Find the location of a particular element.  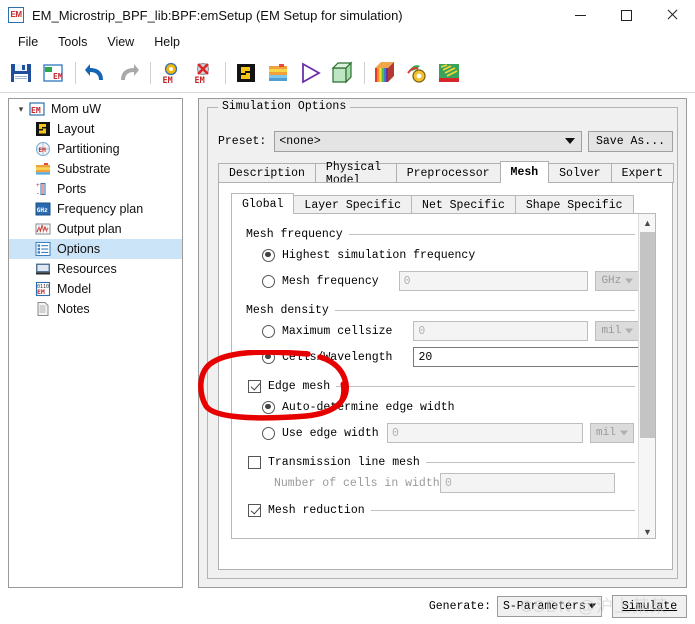

radio-mesh-frequency is located at coordinates (268, 281).